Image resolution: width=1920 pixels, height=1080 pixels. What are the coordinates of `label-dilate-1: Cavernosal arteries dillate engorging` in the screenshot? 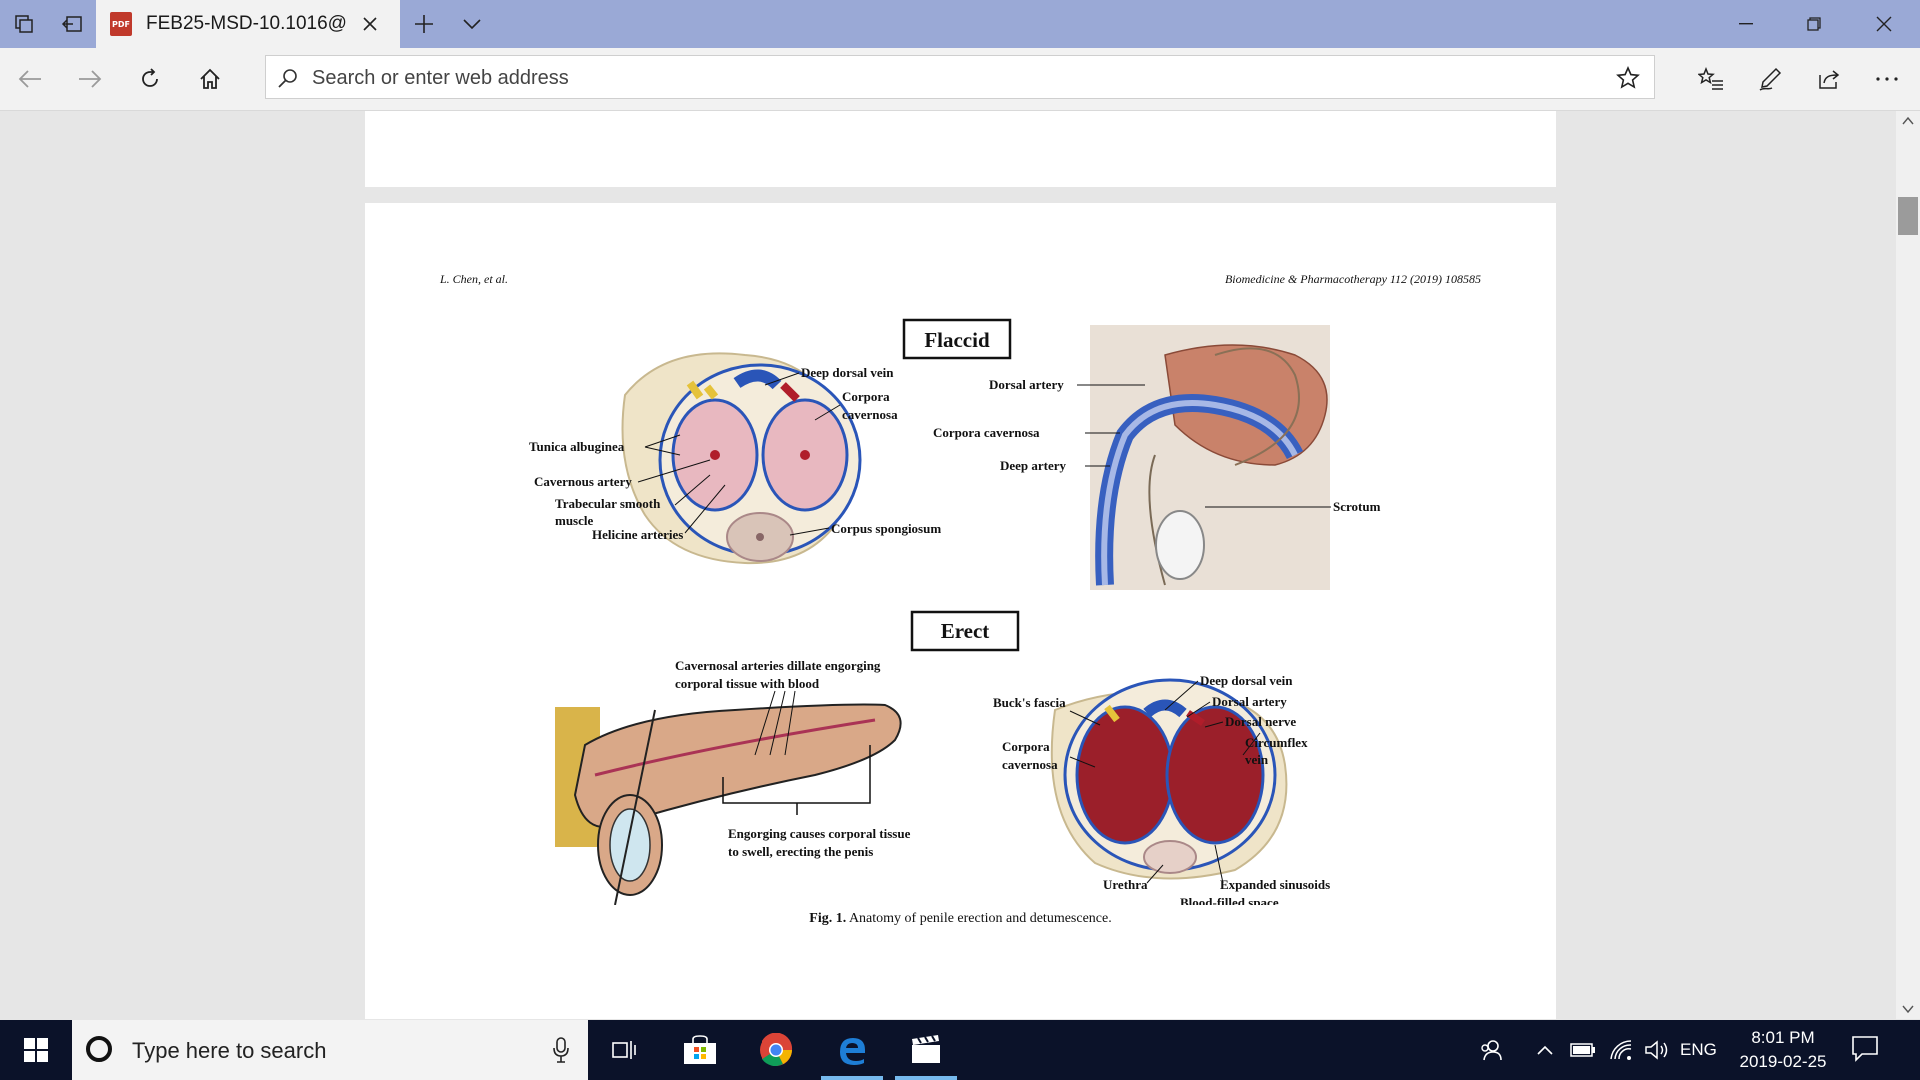 It's located at (778, 665).